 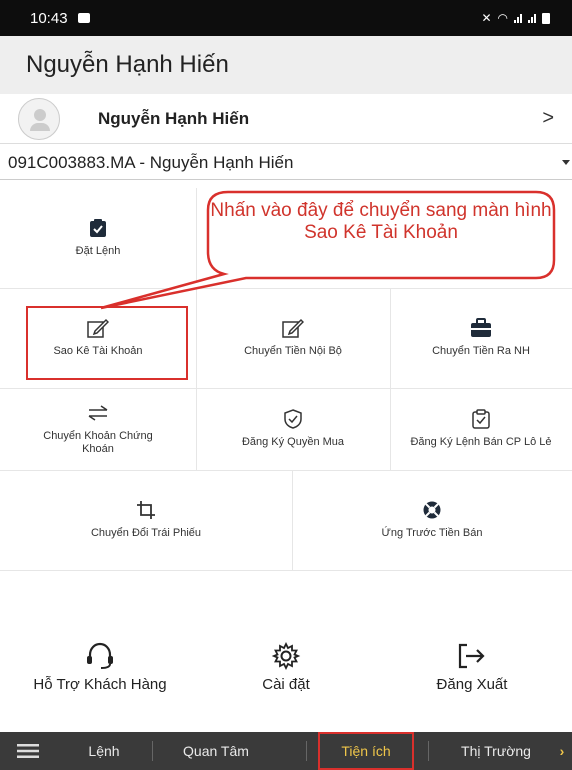 I want to click on menu-item-label: Chuyển Khoản Chứng Khoán, so click(x=98, y=442).